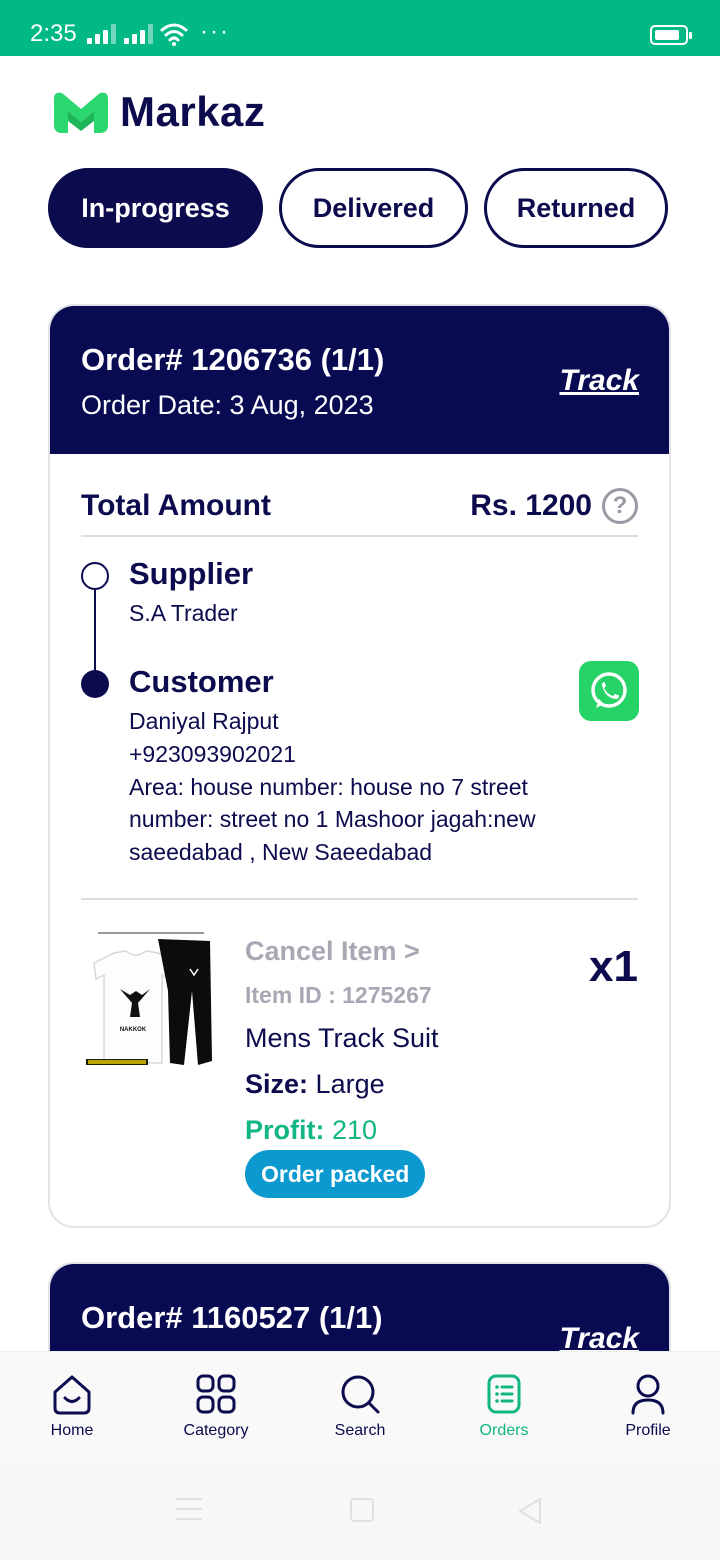 This screenshot has width=720, height=1560. I want to click on customer-area-line-3: saeedabad , New Saeedabad, so click(281, 852).